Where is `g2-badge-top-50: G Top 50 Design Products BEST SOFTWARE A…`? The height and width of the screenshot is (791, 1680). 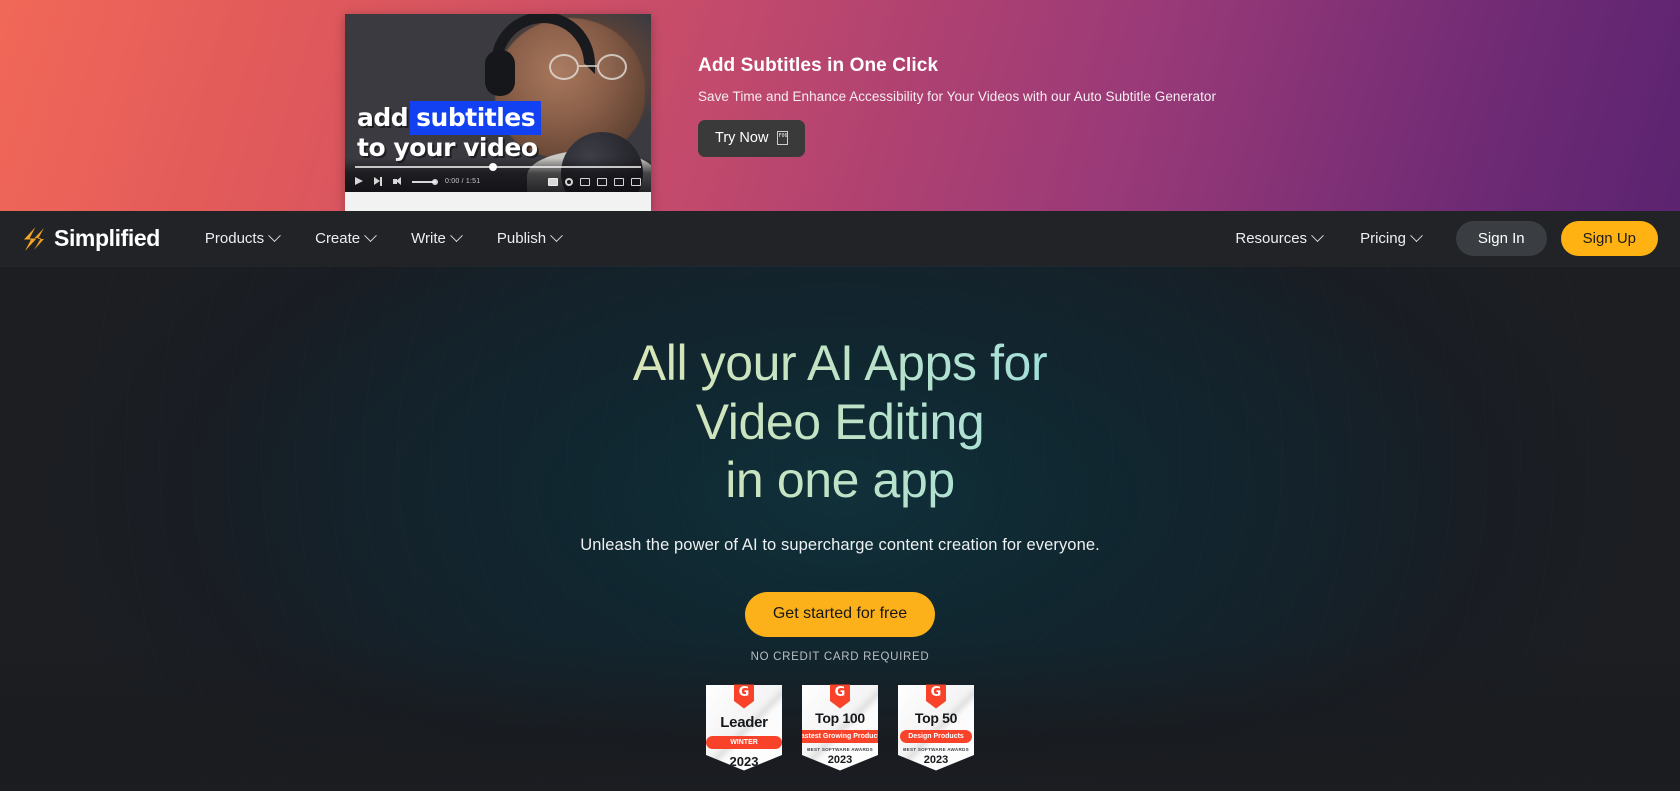
g2-badge-top-50: G Top 50 Design Products BEST SOFTWARE A… is located at coordinates (936, 727).